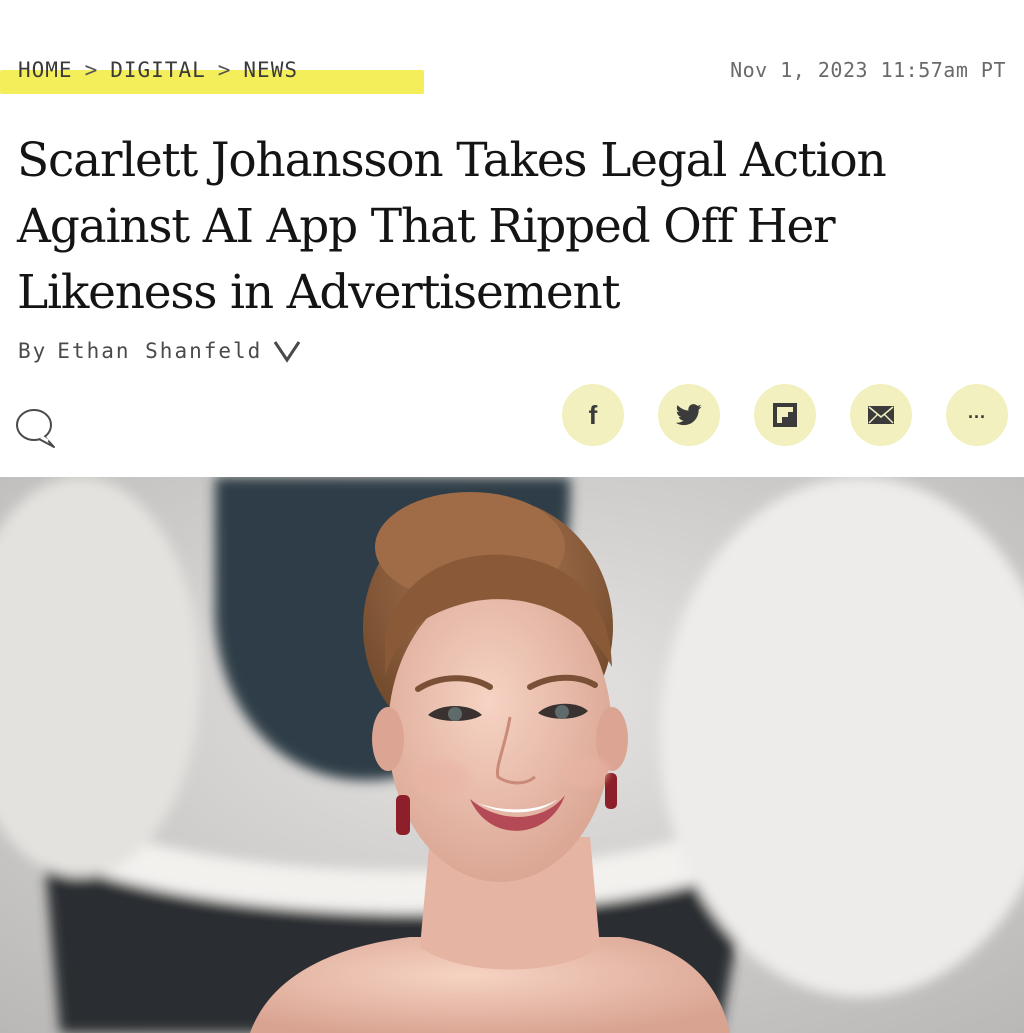  I want to click on flipboard-icon, so click(785, 415).